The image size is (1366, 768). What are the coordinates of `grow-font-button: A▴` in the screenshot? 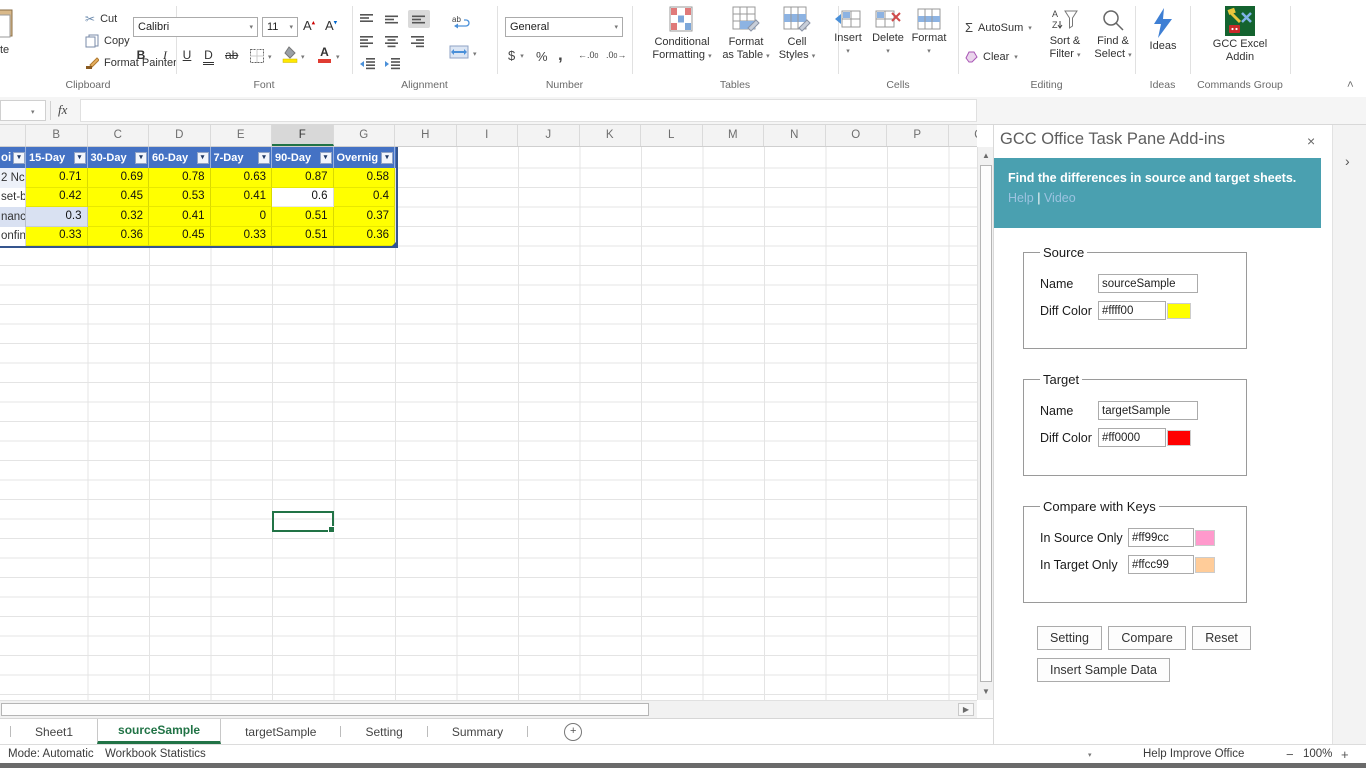 It's located at (309, 25).